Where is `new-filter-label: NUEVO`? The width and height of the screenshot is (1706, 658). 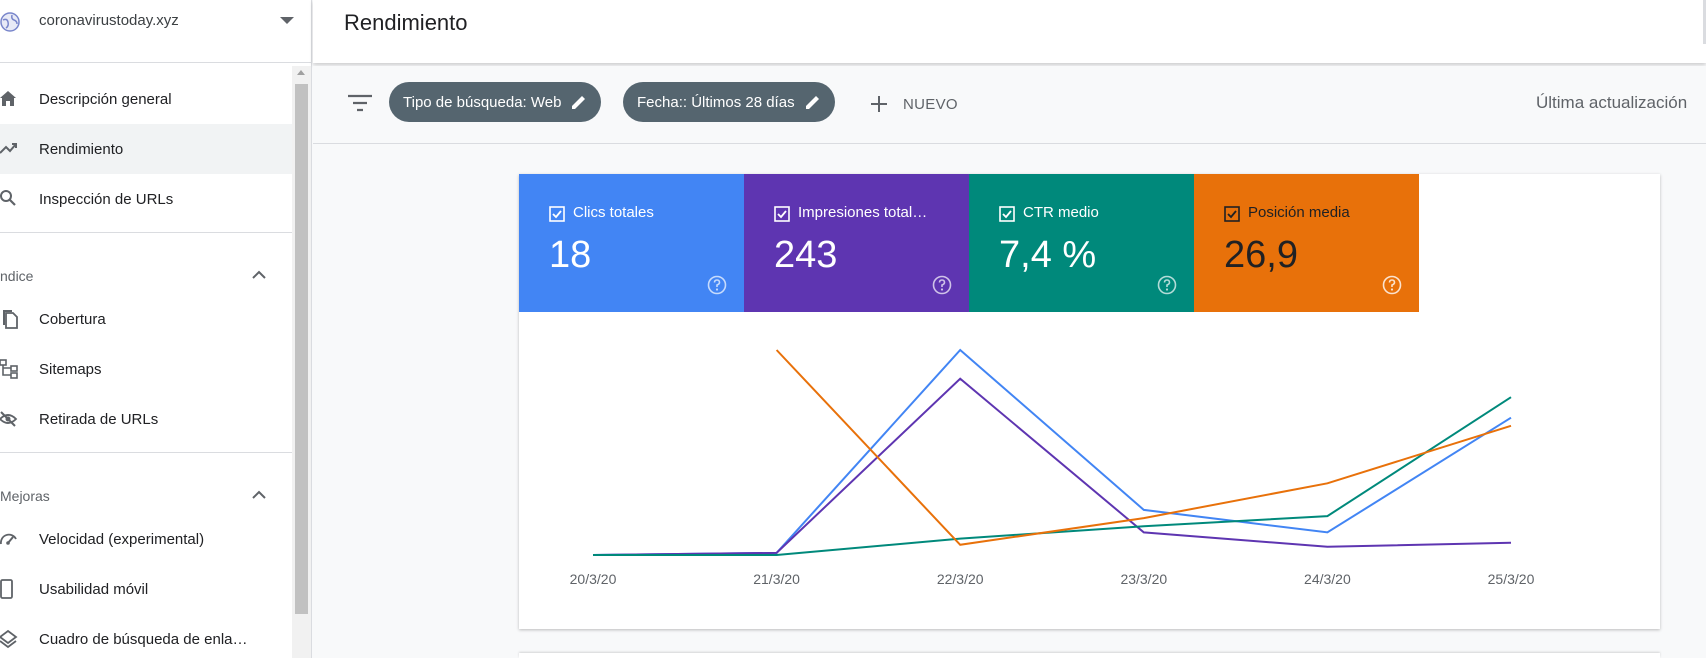
new-filter-label: NUEVO is located at coordinates (930, 104).